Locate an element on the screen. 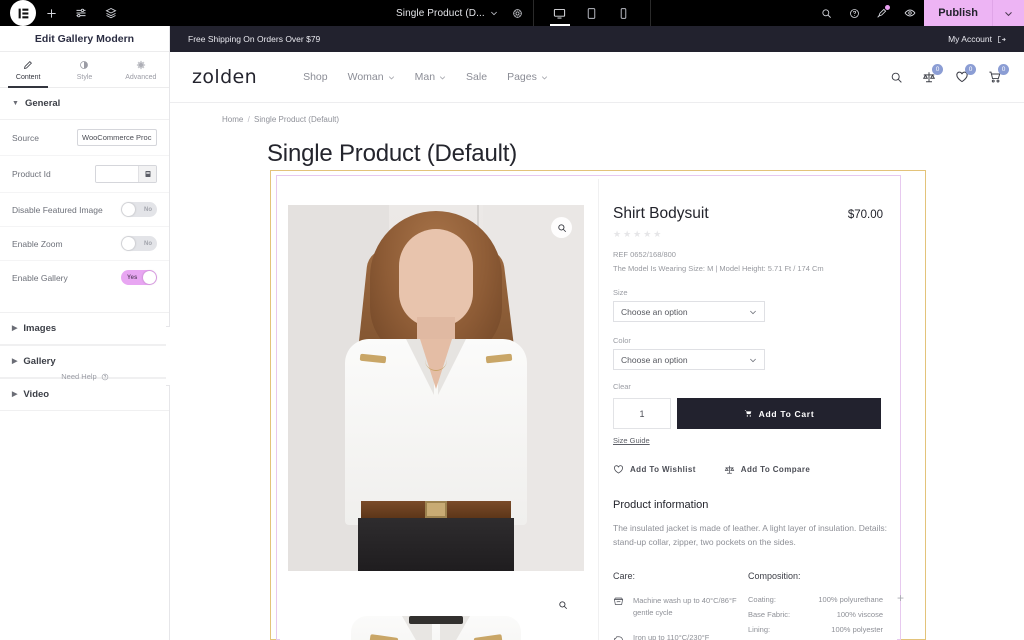  composition-row: Base Fabric: 100% viscose is located at coordinates (815, 614).